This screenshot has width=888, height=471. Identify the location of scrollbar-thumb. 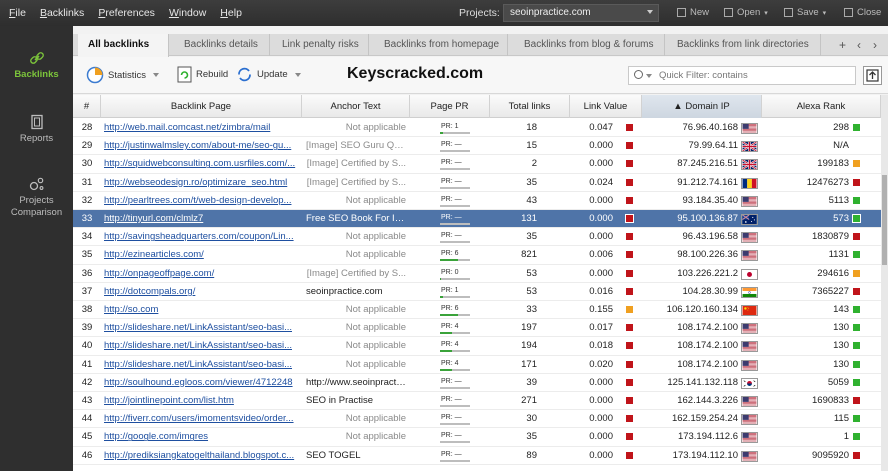
(884, 220).